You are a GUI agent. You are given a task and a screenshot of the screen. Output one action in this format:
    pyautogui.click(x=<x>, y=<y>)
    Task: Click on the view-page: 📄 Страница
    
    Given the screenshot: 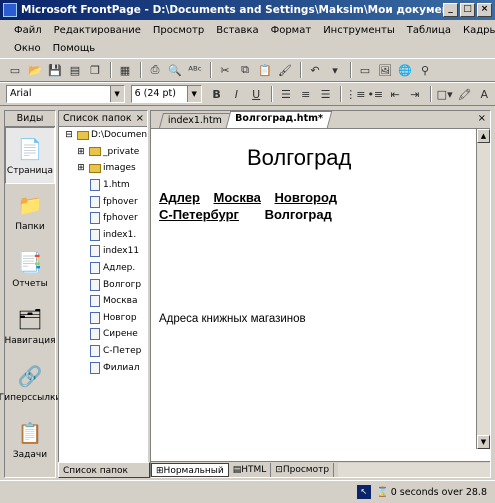 What is the action you would take?
    pyautogui.click(x=30, y=155)
    